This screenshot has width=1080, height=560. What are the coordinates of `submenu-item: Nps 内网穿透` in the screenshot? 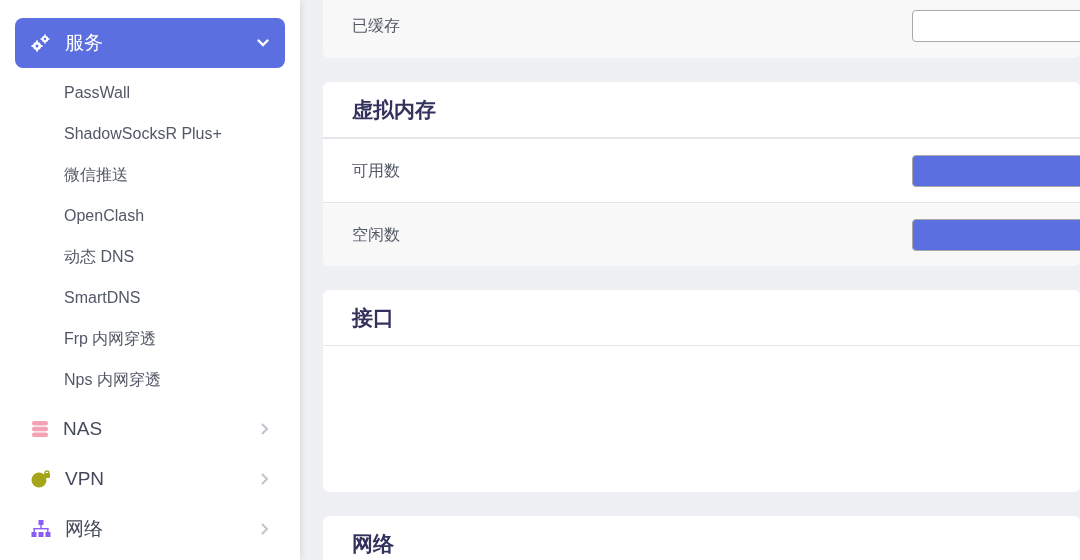 It's located at (150, 379).